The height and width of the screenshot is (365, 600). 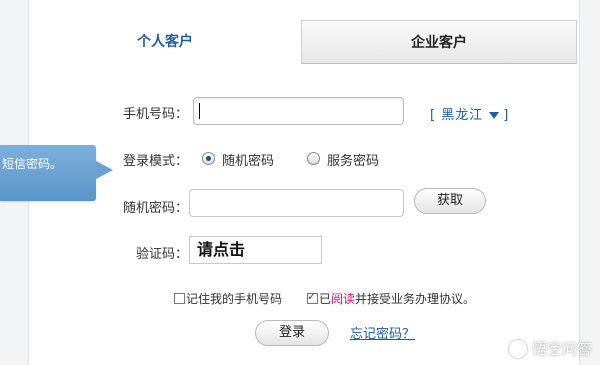 What do you see at coordinates (298, 111) in the screenshot?
I see `phone-input` at bounding box center [298, 111].